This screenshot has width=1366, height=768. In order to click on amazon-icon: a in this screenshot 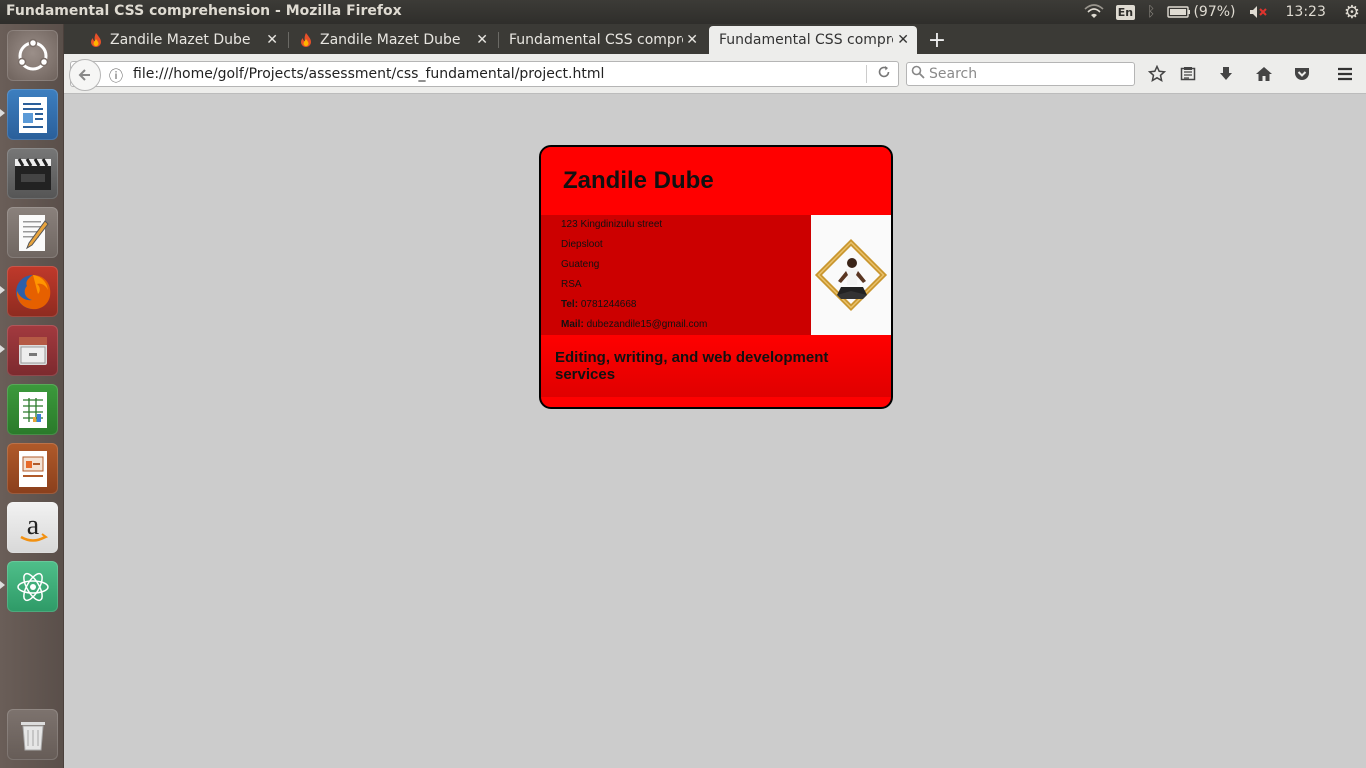, I will do `click(32, 527)`.